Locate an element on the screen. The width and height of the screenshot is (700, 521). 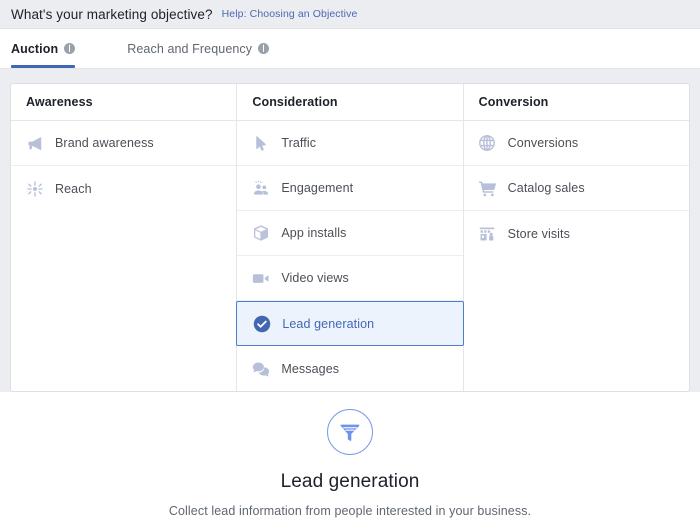
objective-label: Catalog sales is located at coordinates (546, 188).